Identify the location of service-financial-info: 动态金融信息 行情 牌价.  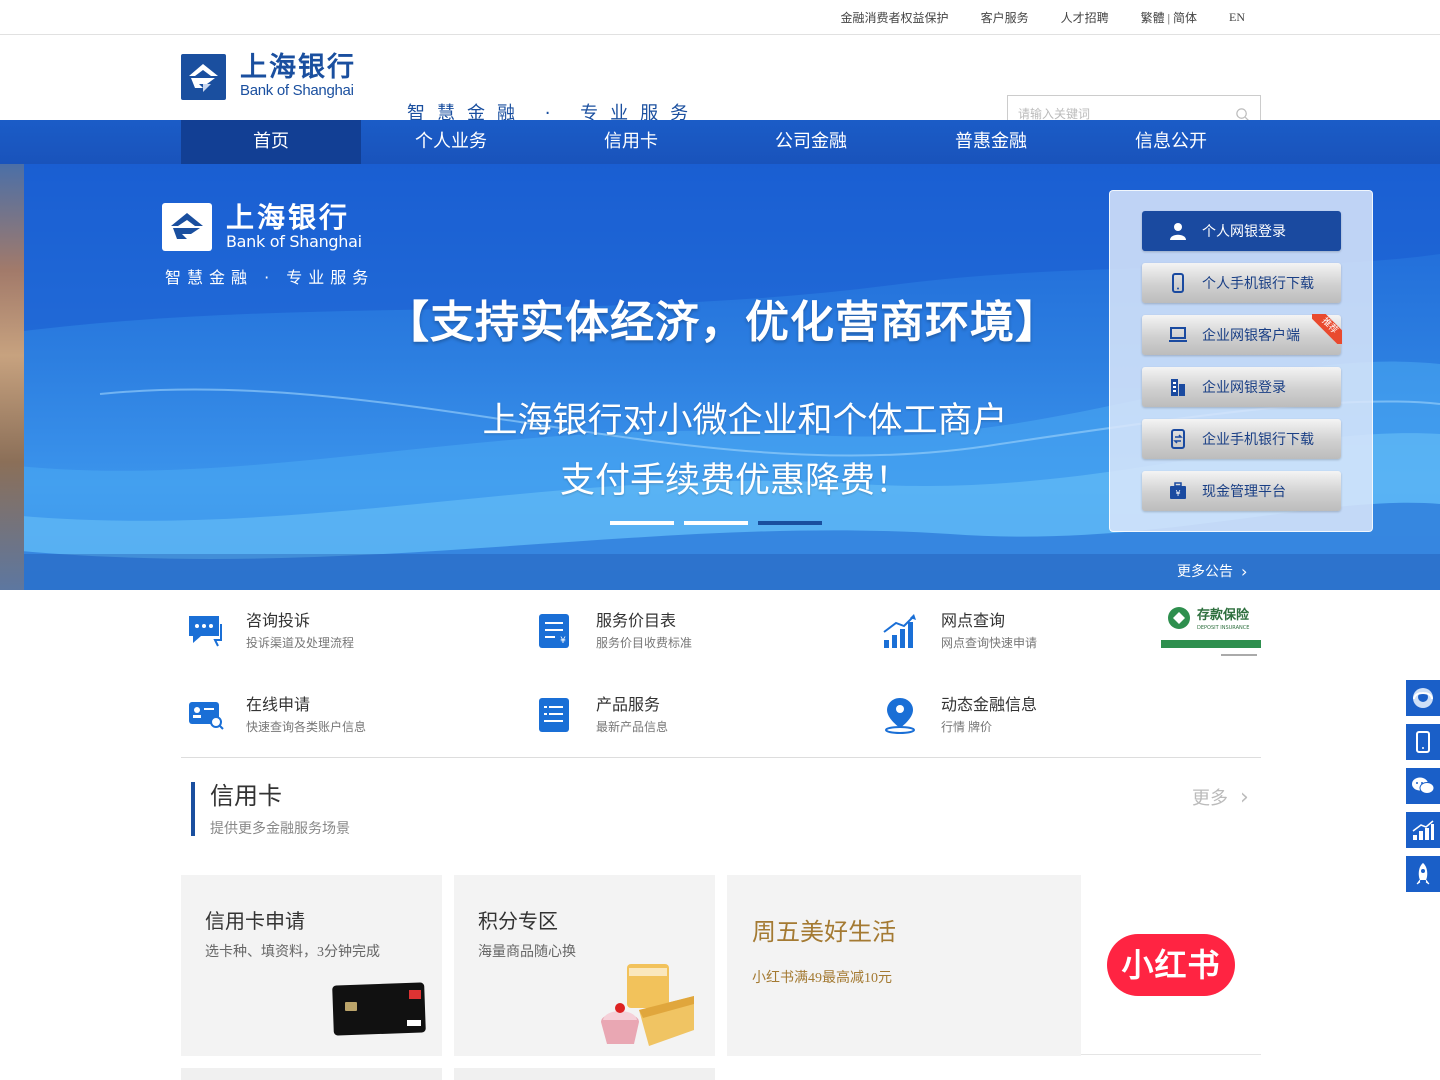
(1026, 704).